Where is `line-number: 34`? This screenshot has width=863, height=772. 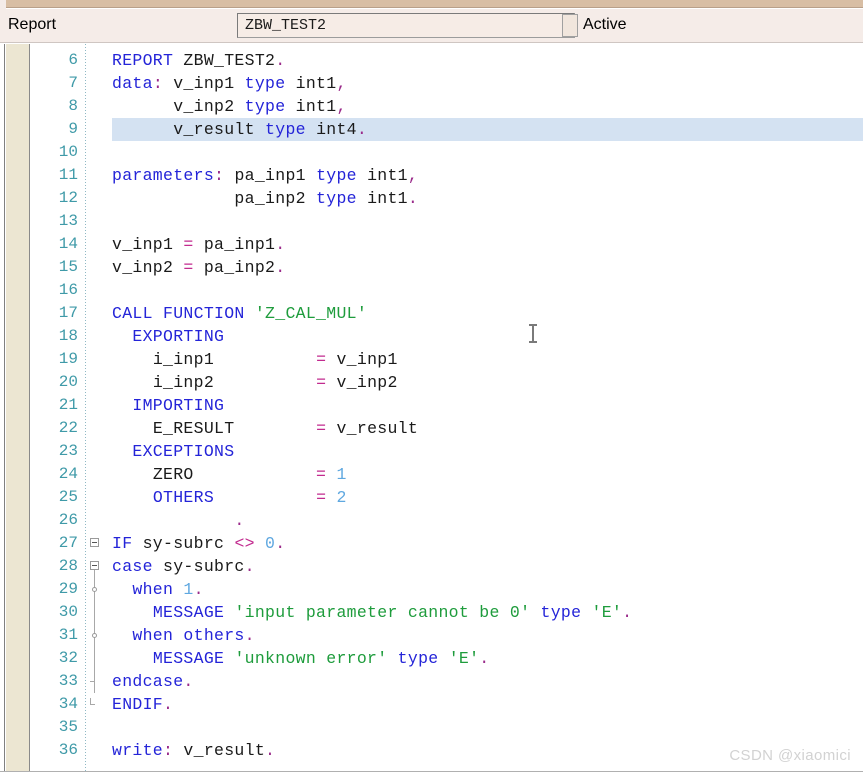 line-number: 34 is located at coordinates (68, 704).